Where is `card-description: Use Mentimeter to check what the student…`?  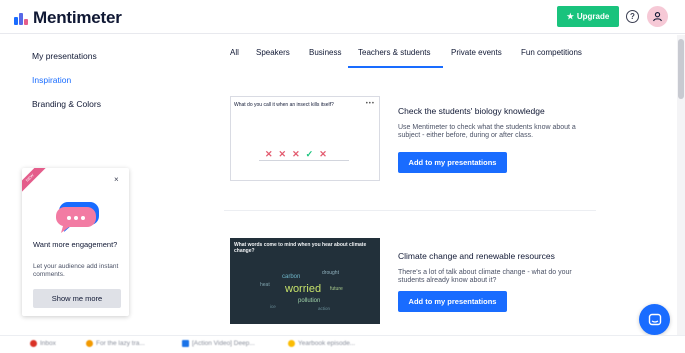 card-description: Use Mentimeter to check what the student… is located at coordinates (487, 132).